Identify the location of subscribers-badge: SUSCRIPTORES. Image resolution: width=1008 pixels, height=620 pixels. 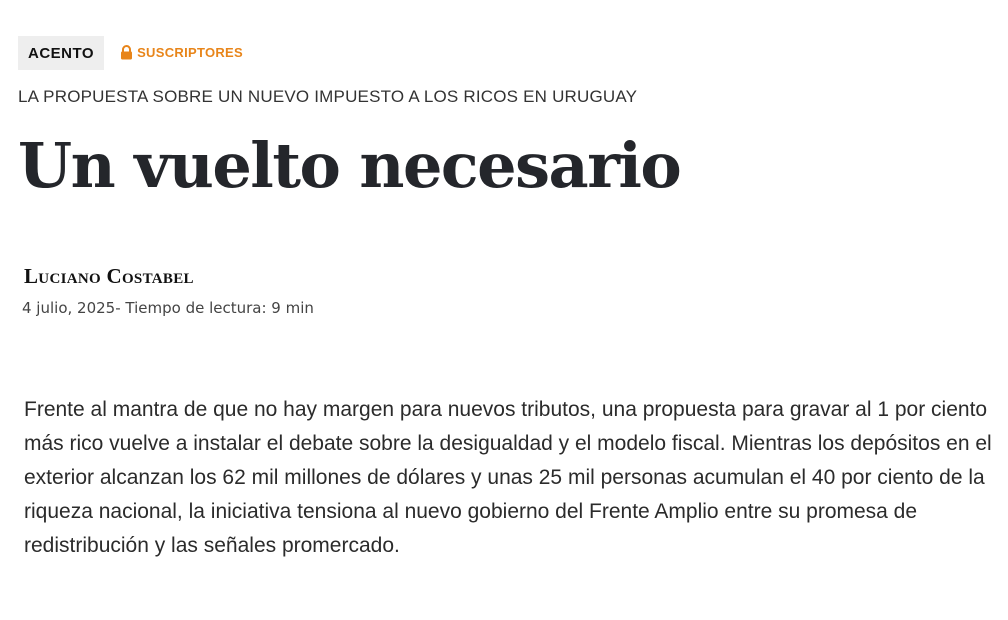
(181, 52).